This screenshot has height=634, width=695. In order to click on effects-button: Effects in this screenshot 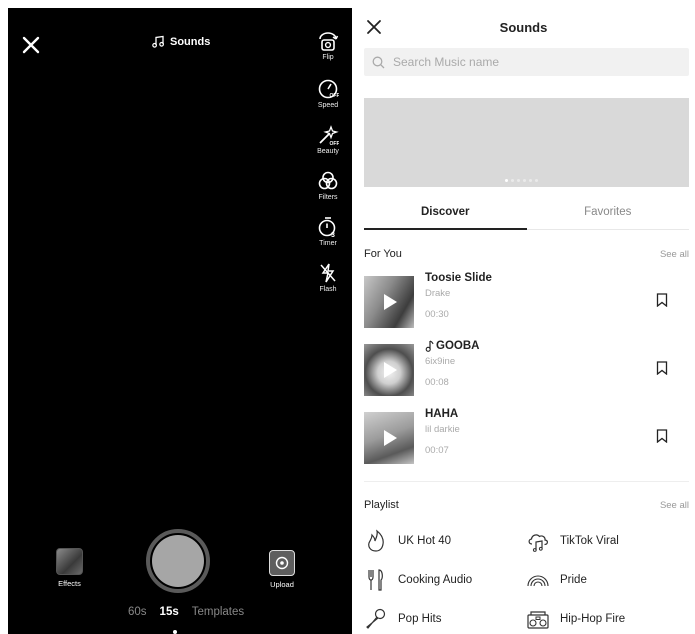, I will do `click(69, 568)`.